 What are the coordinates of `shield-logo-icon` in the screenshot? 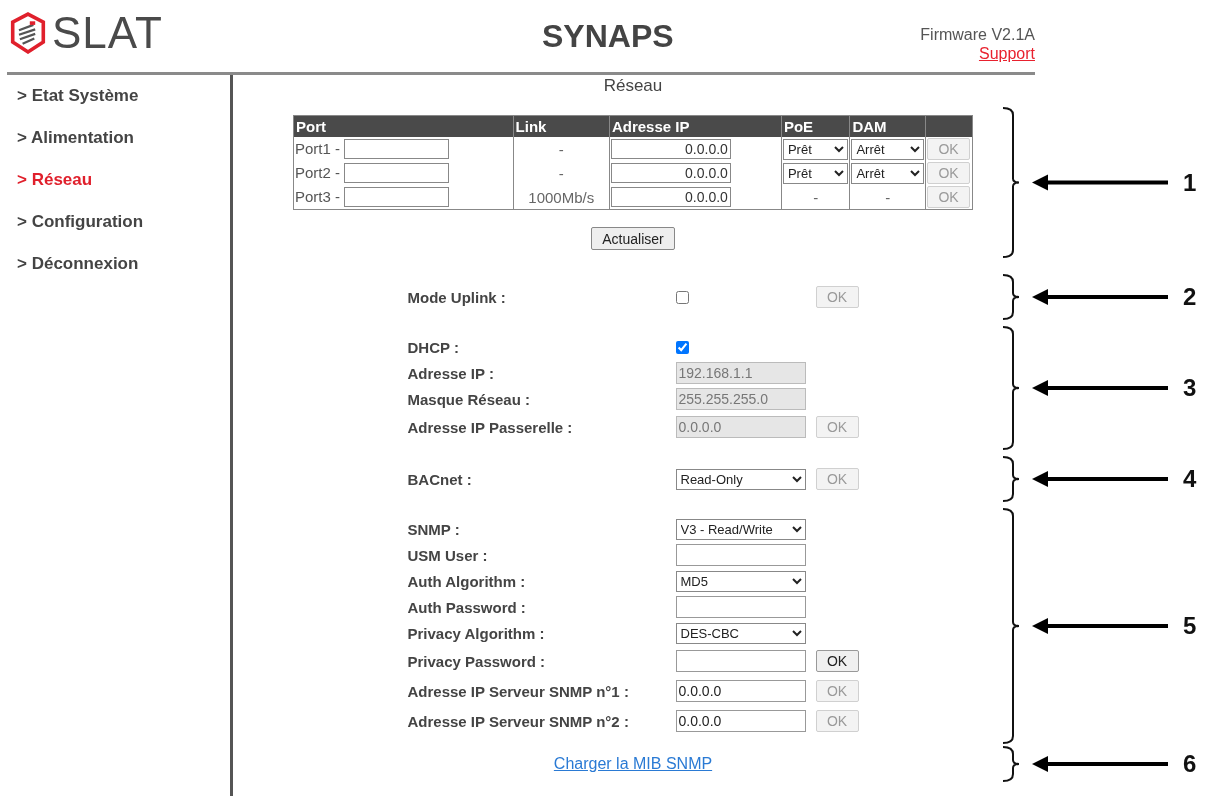 It's located at (28, 33).